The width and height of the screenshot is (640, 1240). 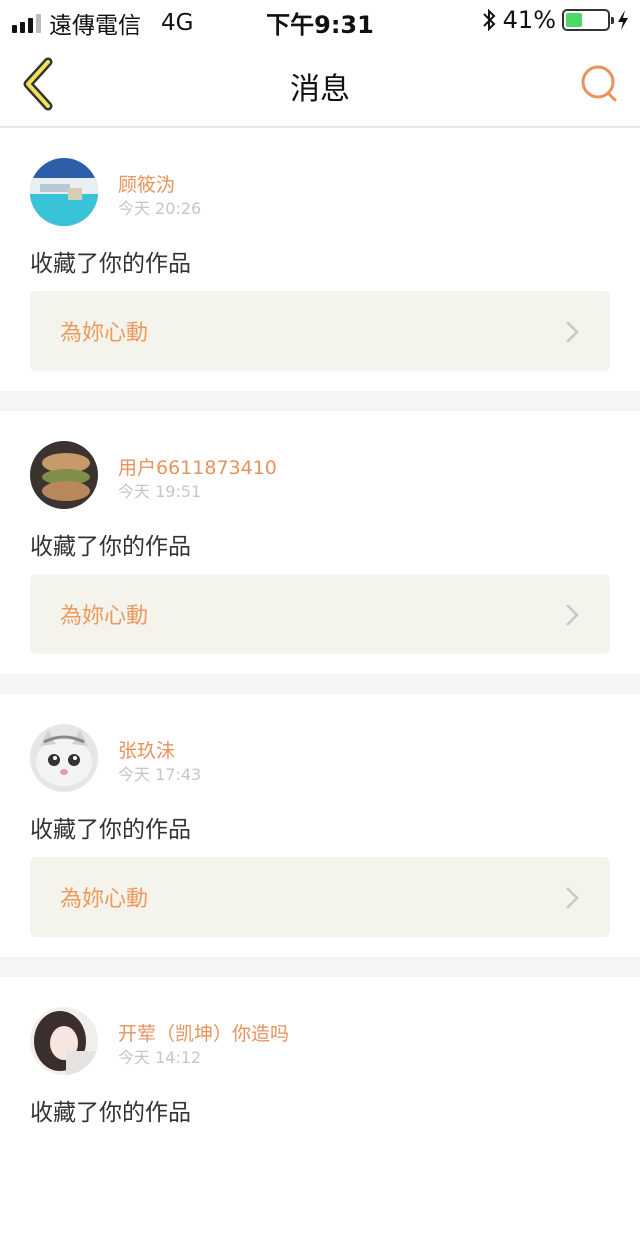 What do you see at coordinates (529, 20) in the screenshot?
I see `battery-percent: 41%` at bounding box center [529, 20].